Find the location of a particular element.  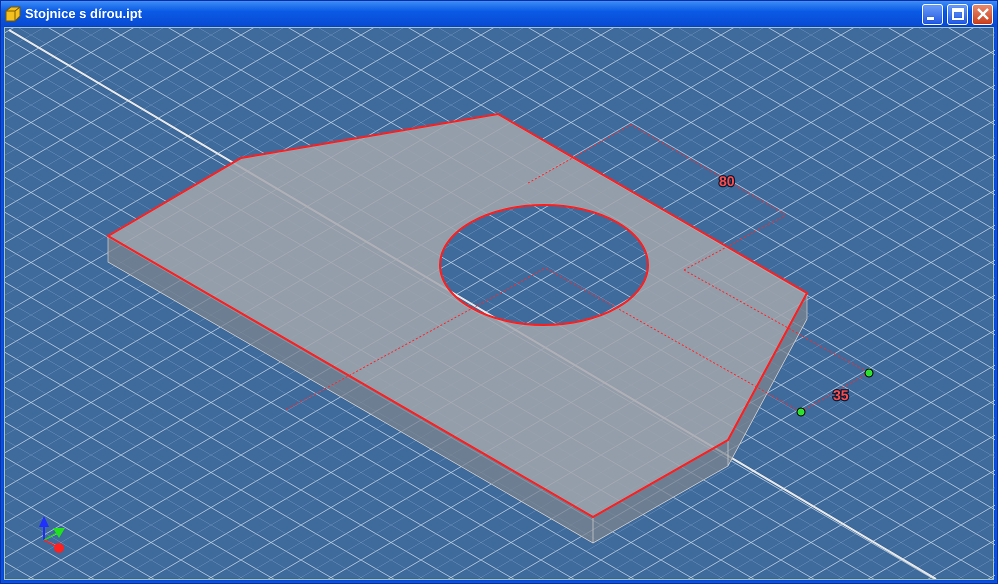

dimension-label: 35 is located at coordinates (841, 395).